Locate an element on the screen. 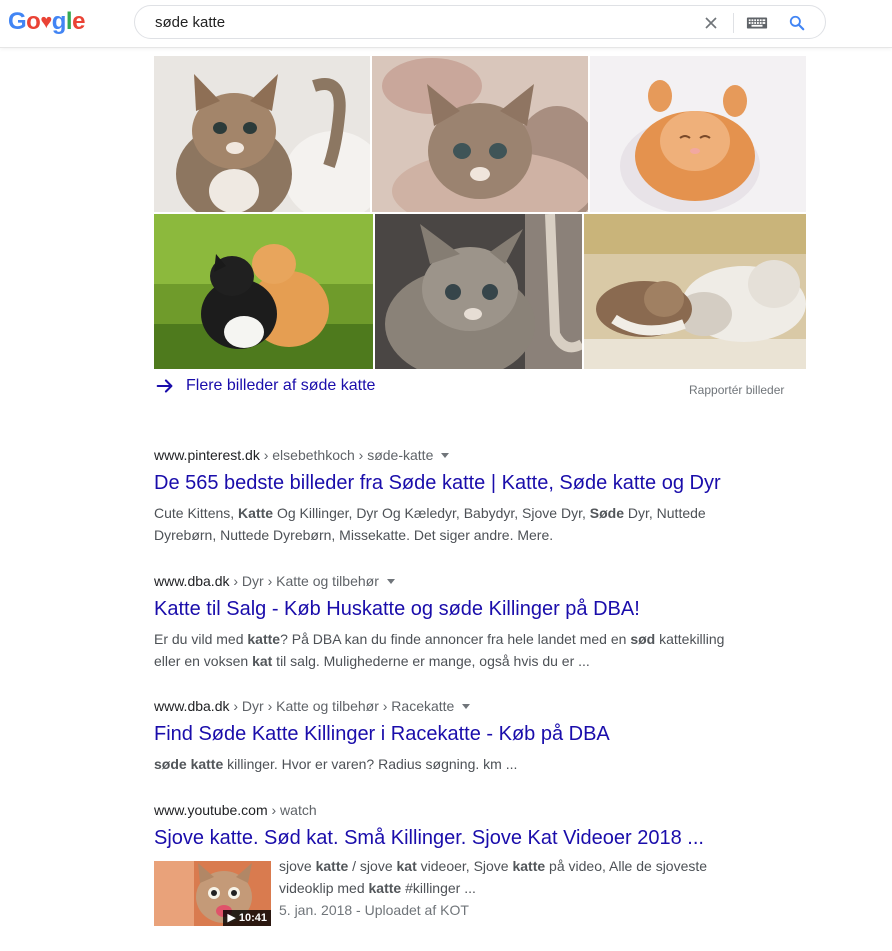 This screenshot has width=892, height=951. snippet-highlight: Katte is located at coordinates (256, 513).